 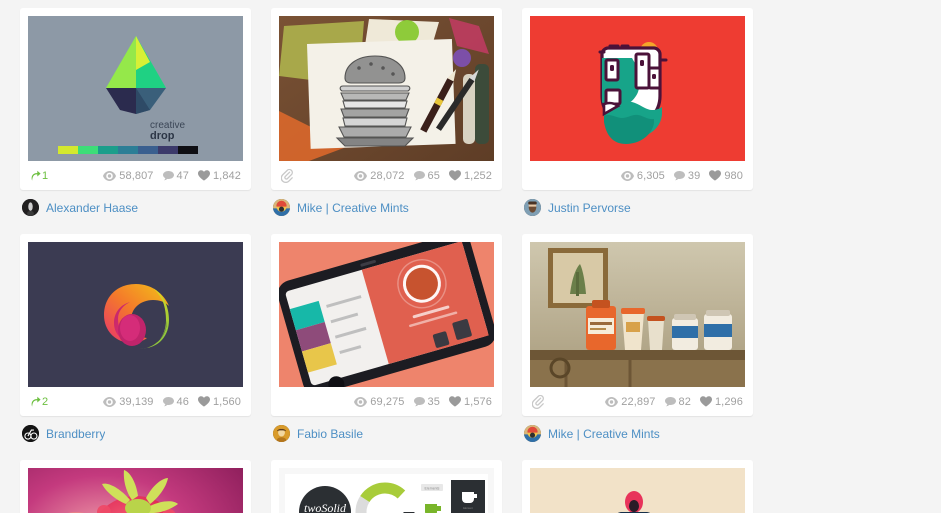 I want to click on shot-stats: 69,275 35 1,576, so click(x=386, y=401).